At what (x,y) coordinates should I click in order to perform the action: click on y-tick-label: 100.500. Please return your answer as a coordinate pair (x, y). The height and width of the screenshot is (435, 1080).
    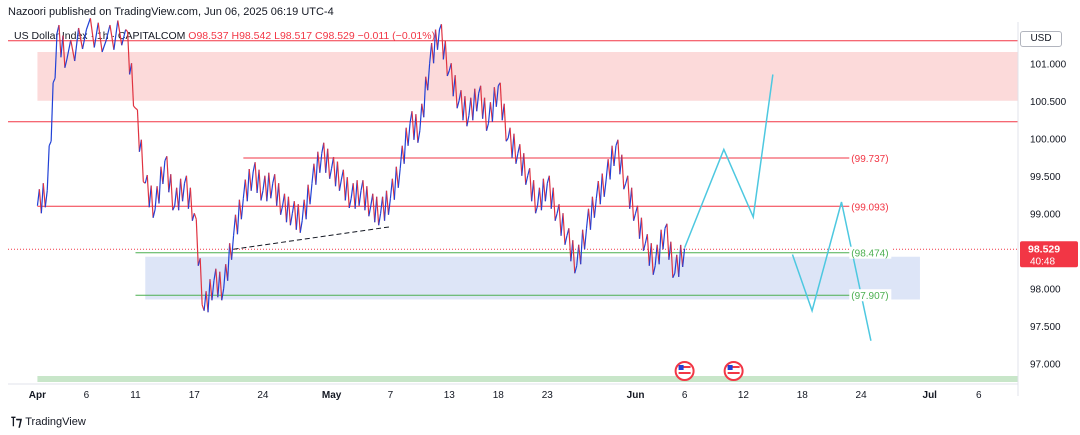
    Looking at the image, I should click on (1048, 102).